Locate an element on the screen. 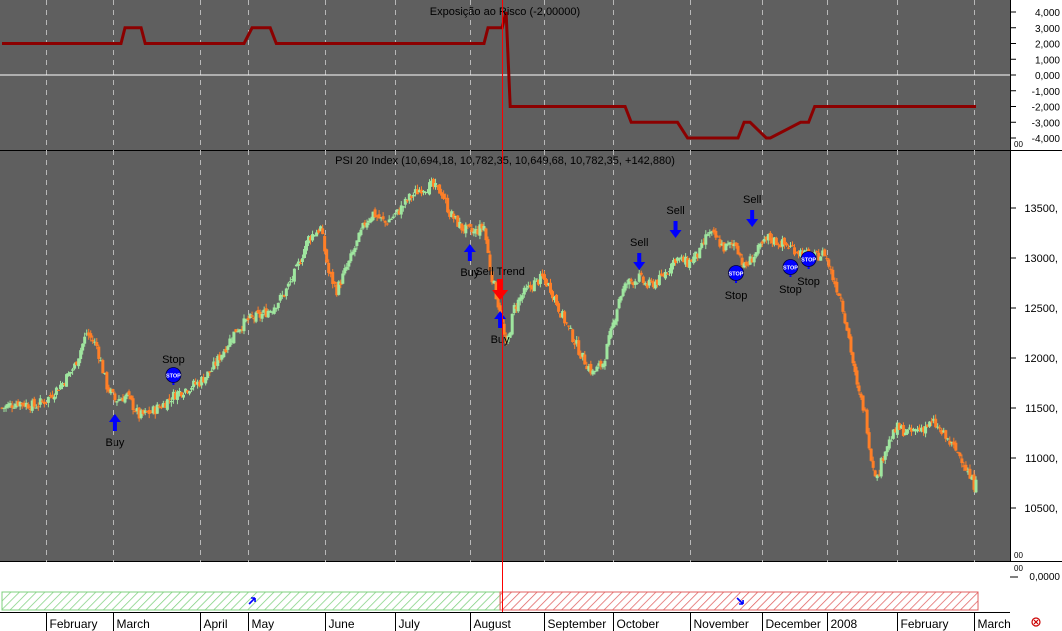 The width and height of the screenshot is (1062, 631). y-tick-label: -1,000 is located at coordinates (1046, 92).